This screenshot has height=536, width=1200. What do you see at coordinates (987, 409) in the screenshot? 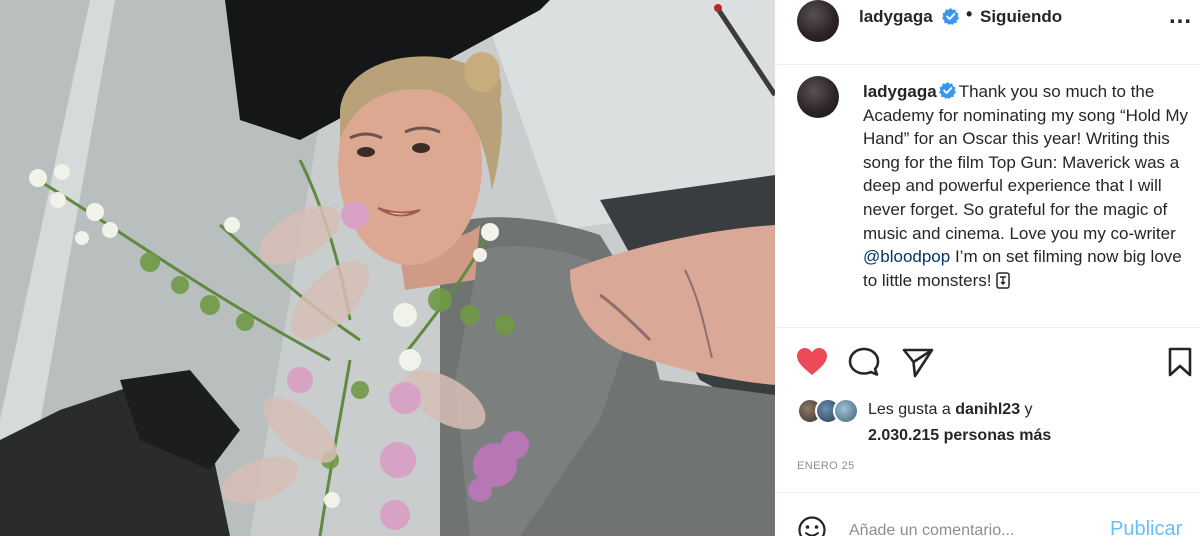
I see `liker-username: danihl23` at bounding box center [987, 409].